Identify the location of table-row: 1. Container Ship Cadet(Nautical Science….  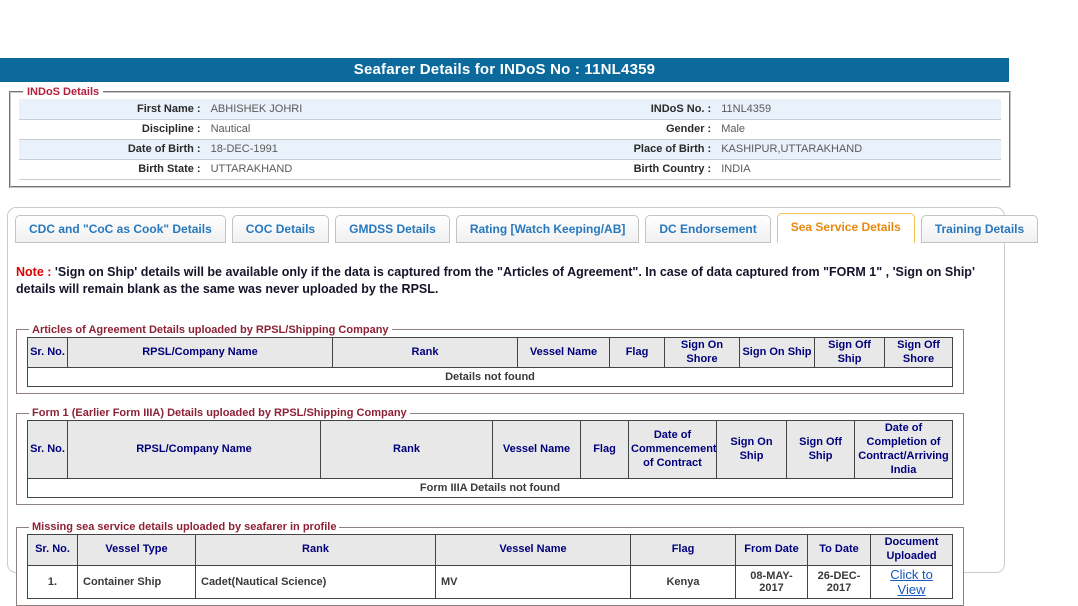
(490, 581).